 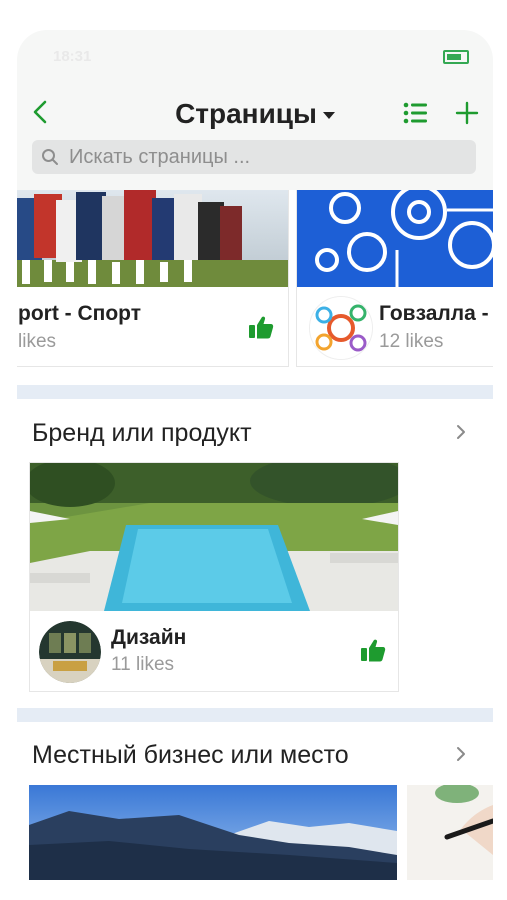 What do you see at coordinates (142, 433) in the screenshot?
I see `section-title: Бренд или продукт` at bounding box center [142, 433].